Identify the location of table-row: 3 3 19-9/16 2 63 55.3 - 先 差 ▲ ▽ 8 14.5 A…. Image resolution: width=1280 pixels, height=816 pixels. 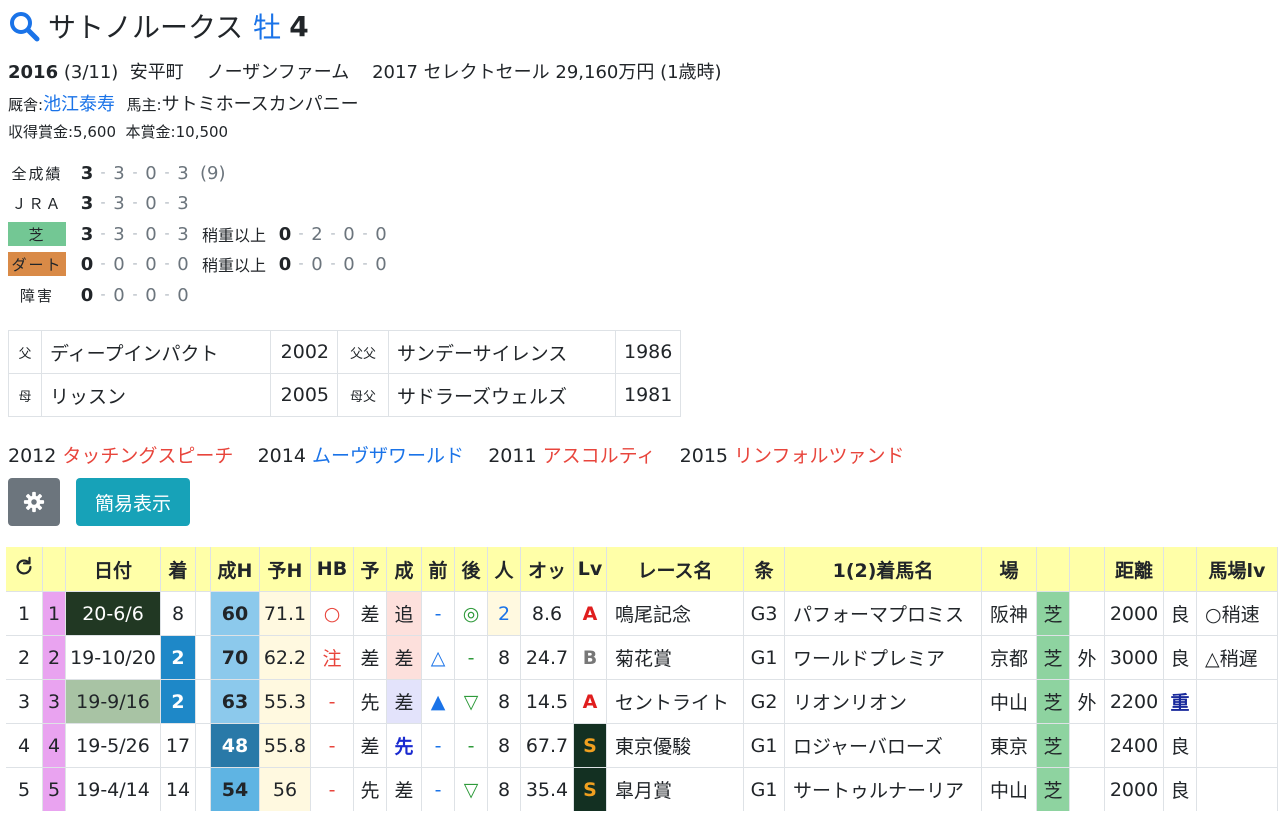
(642, 701).